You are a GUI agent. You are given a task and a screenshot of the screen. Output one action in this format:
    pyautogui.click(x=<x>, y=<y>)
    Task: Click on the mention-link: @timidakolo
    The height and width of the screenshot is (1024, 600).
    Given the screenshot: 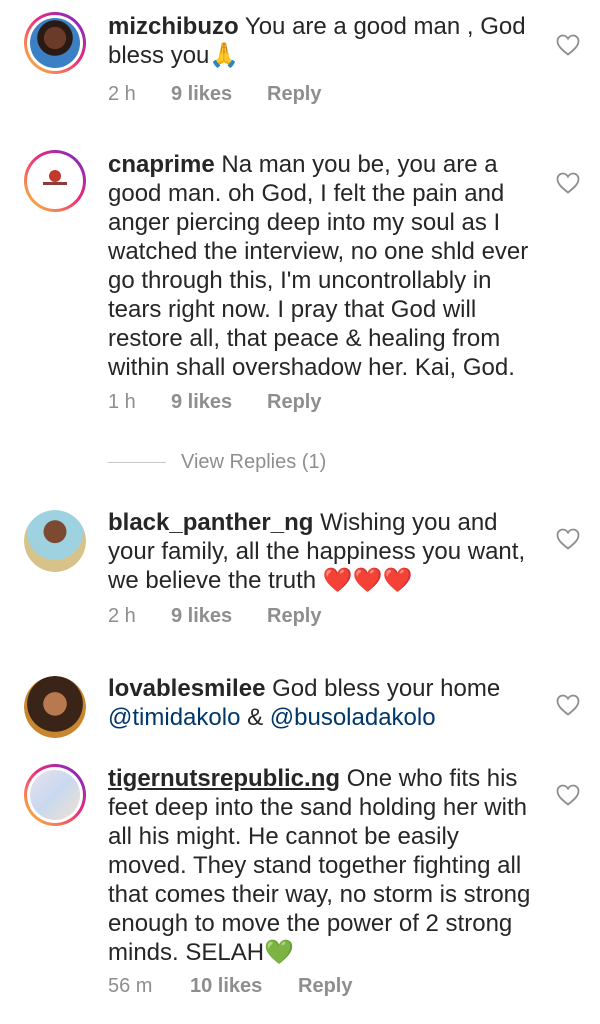 What is the action you would take?
    pyautogui.click(x=174, y=717)
    